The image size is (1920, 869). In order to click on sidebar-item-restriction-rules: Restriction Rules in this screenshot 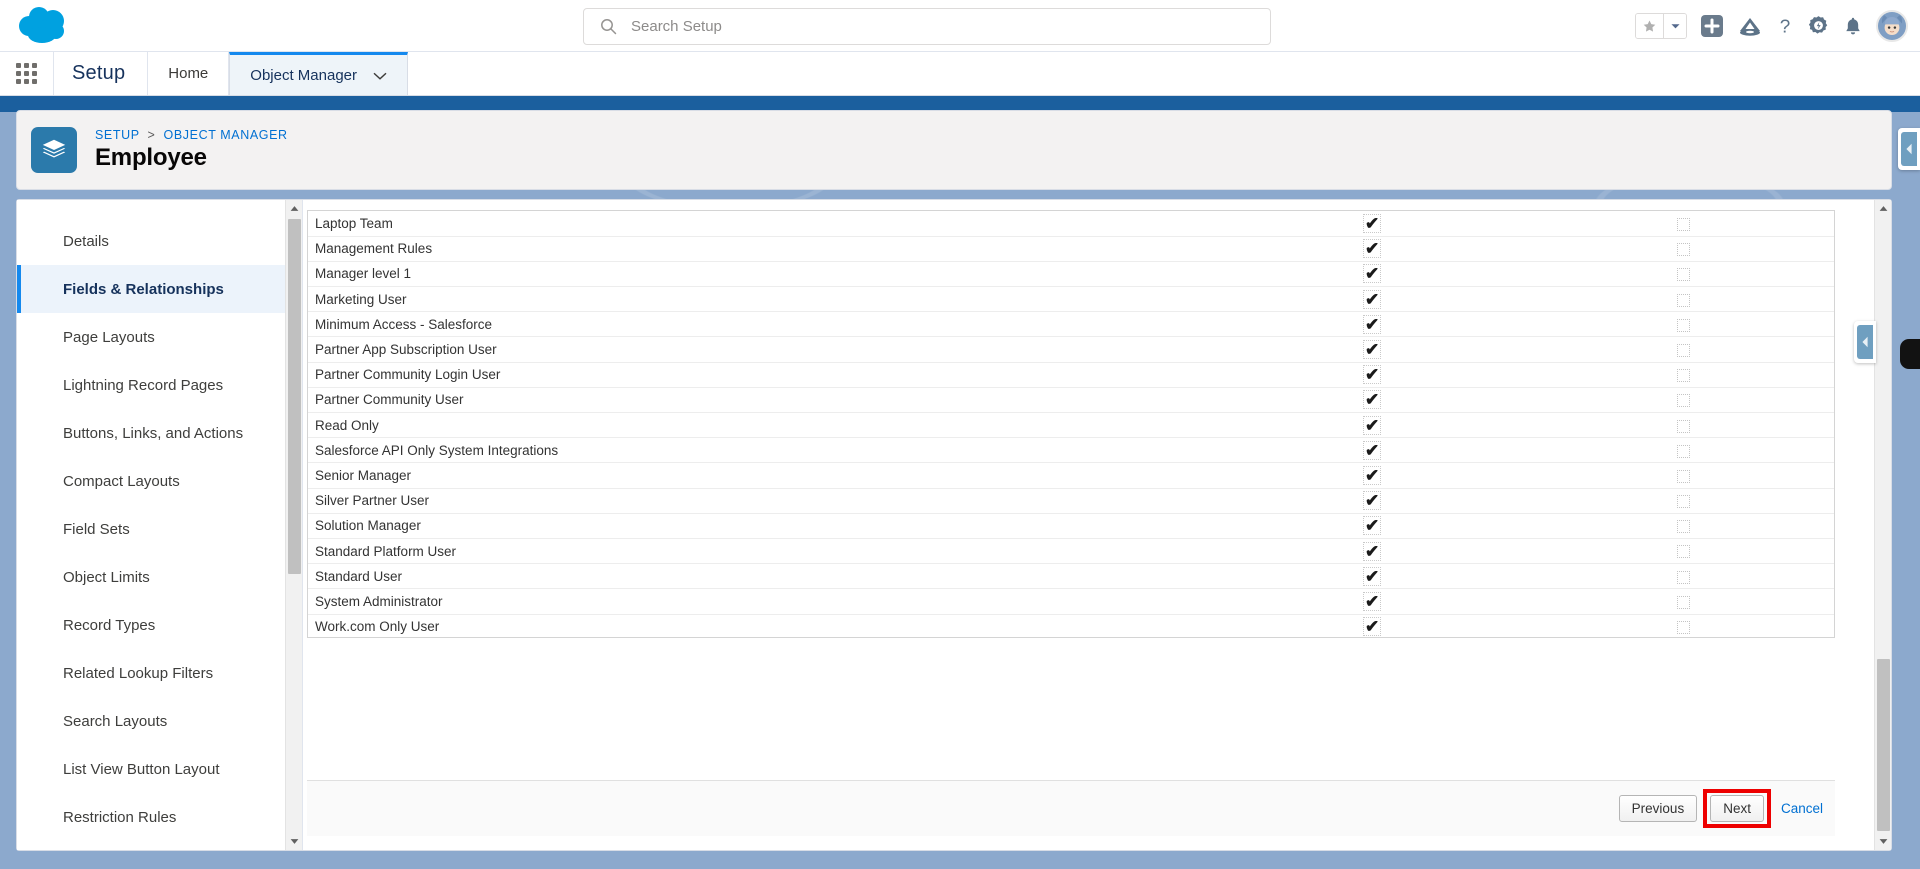, I will do `click(159, 817)`.